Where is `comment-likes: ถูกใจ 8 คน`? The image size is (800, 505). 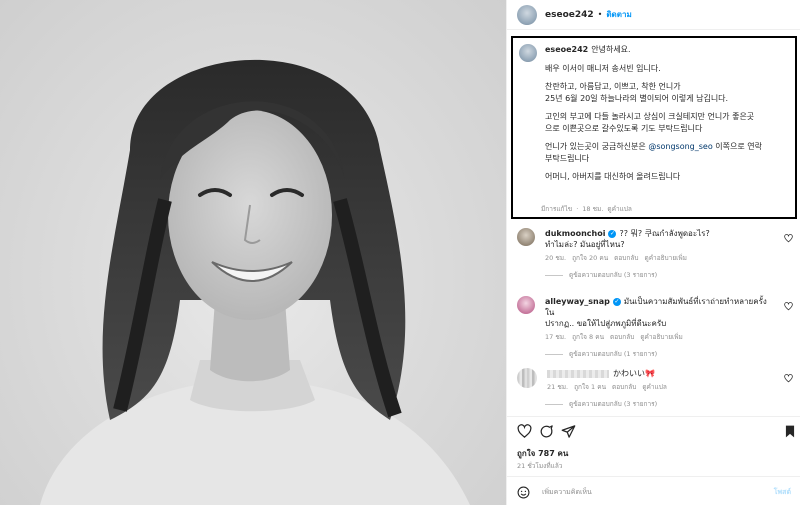
comment-likes: ถูกใจ 8 คน is located at coordinates (588, 337).